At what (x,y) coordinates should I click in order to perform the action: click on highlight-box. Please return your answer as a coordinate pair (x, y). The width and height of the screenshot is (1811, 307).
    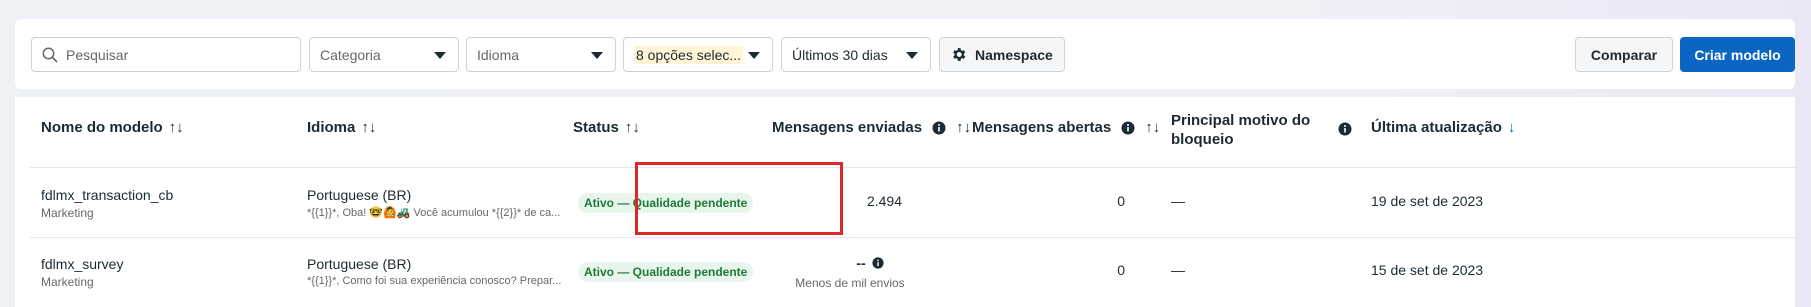
    Looking at the image, I should click on (739, 198).